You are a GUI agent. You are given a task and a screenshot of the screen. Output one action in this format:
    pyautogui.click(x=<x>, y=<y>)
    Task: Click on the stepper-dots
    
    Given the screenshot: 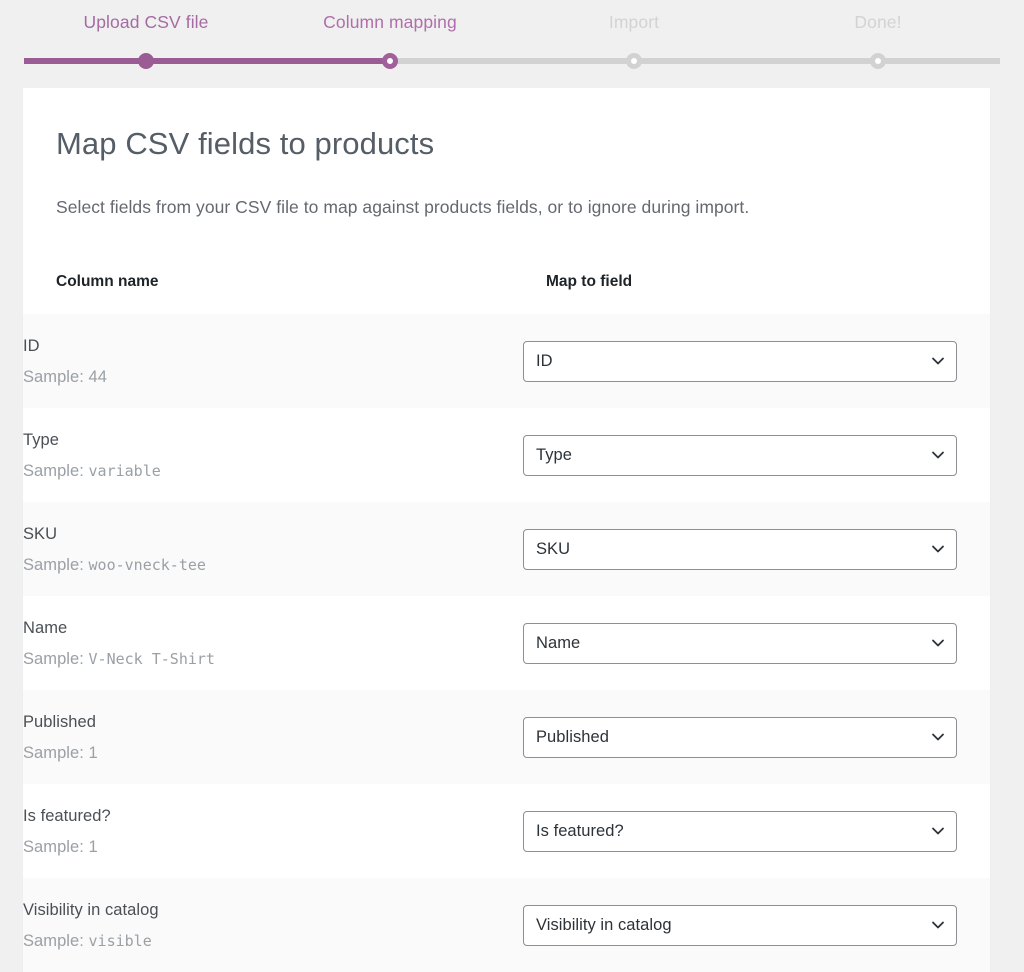 What is the action you would take?
    pyautogui.click(x=512, y=61)
    